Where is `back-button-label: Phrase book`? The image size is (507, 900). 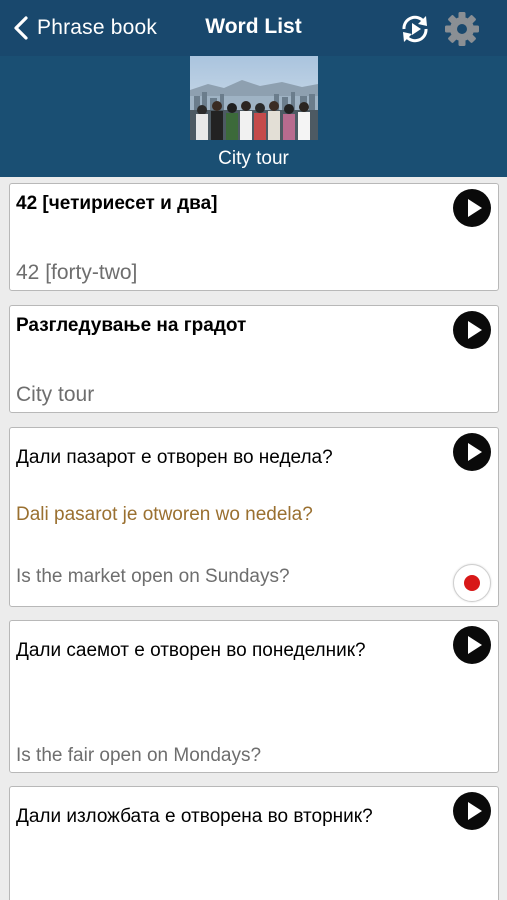
back-button-label: Phrase book is located at coordinates (97, 27).